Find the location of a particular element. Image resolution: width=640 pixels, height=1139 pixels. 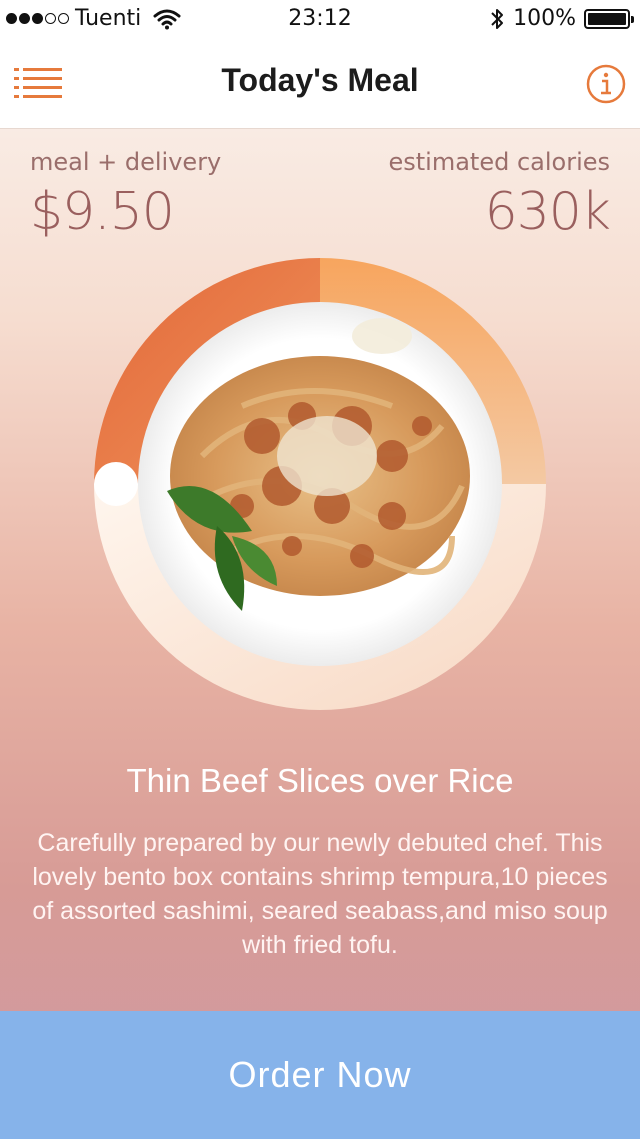

bluetooth-icon is located at coordinates (497, 18).